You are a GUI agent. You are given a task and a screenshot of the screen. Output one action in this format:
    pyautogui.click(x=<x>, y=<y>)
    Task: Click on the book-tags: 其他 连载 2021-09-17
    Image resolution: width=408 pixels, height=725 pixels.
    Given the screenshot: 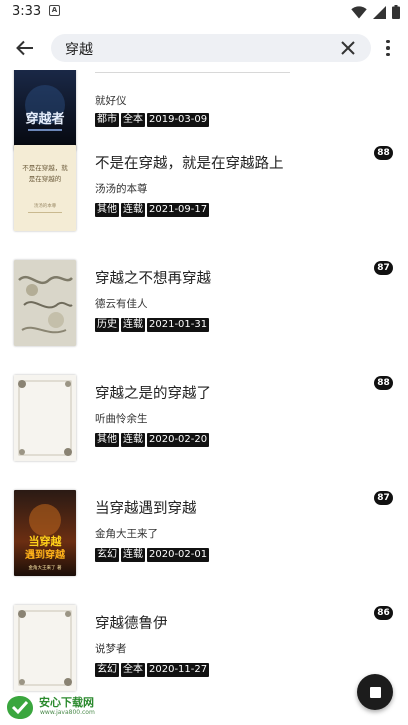 What is the action you would take?
    pyautogui.click(x=152, y=210)
    